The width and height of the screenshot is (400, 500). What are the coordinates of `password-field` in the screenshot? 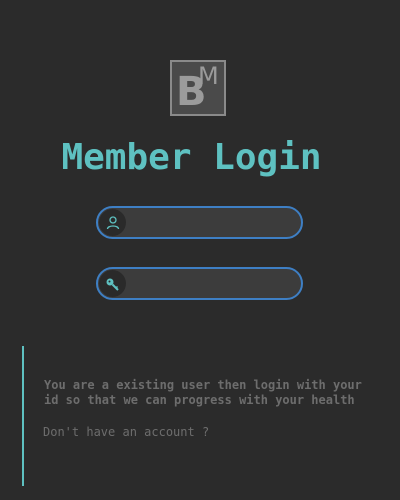 It's located at (199, 283).